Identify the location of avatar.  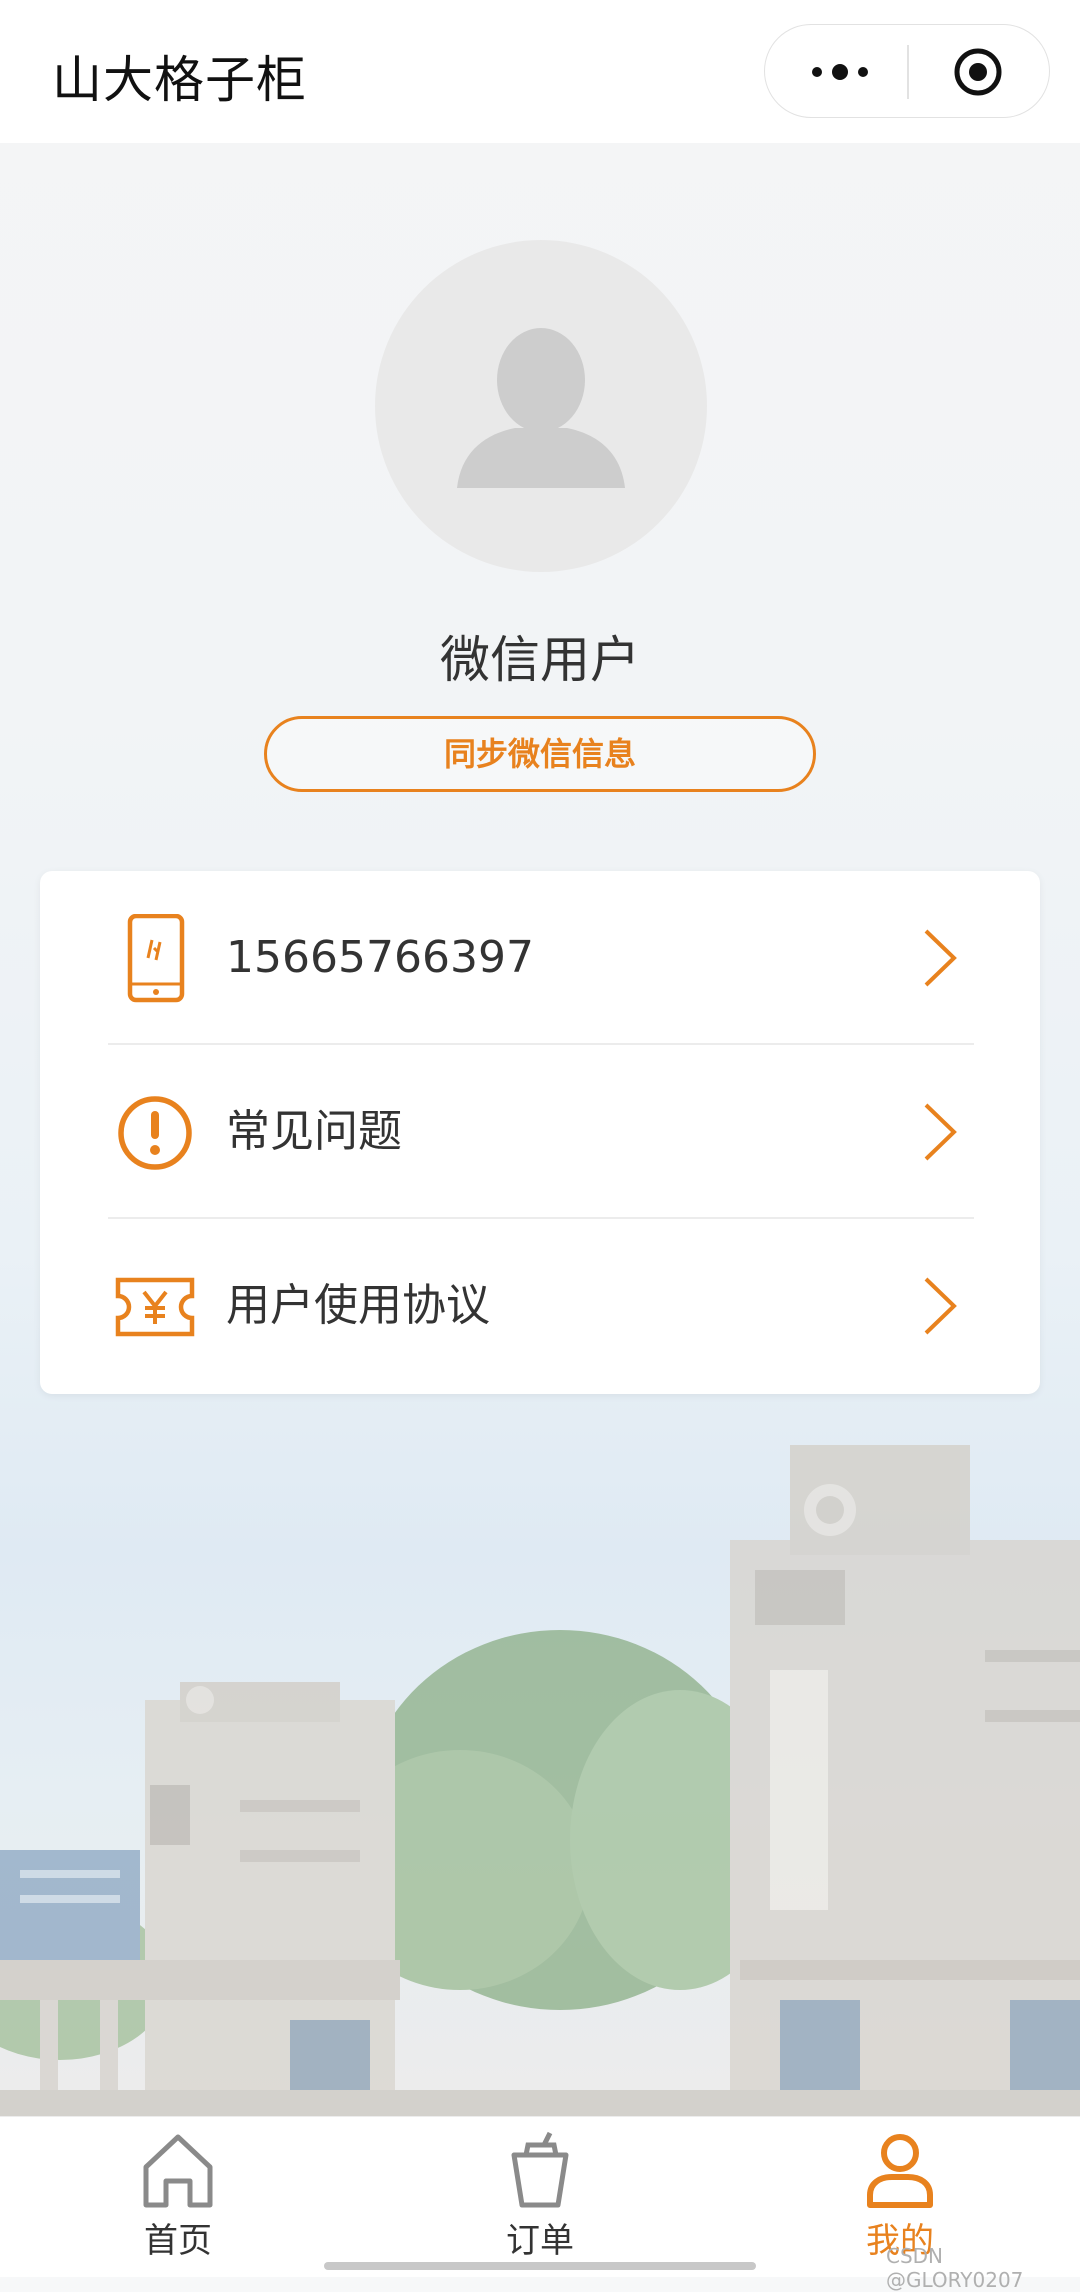
(541, 406).